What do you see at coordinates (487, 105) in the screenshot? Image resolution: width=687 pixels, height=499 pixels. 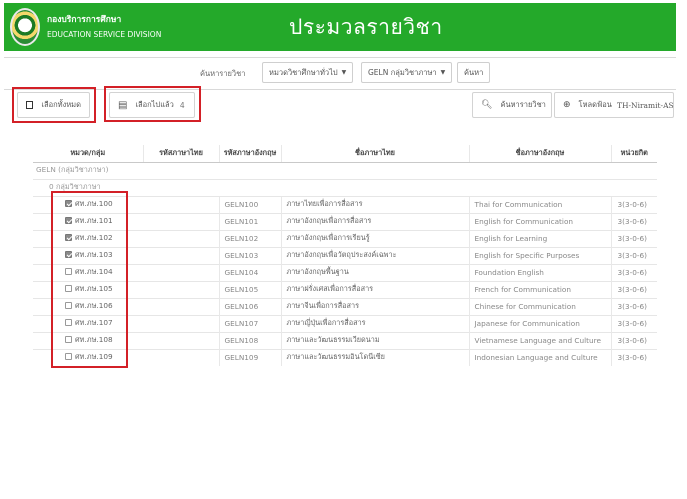 I see `search-icon: 🔍︎` at bounding box center [487, 105].